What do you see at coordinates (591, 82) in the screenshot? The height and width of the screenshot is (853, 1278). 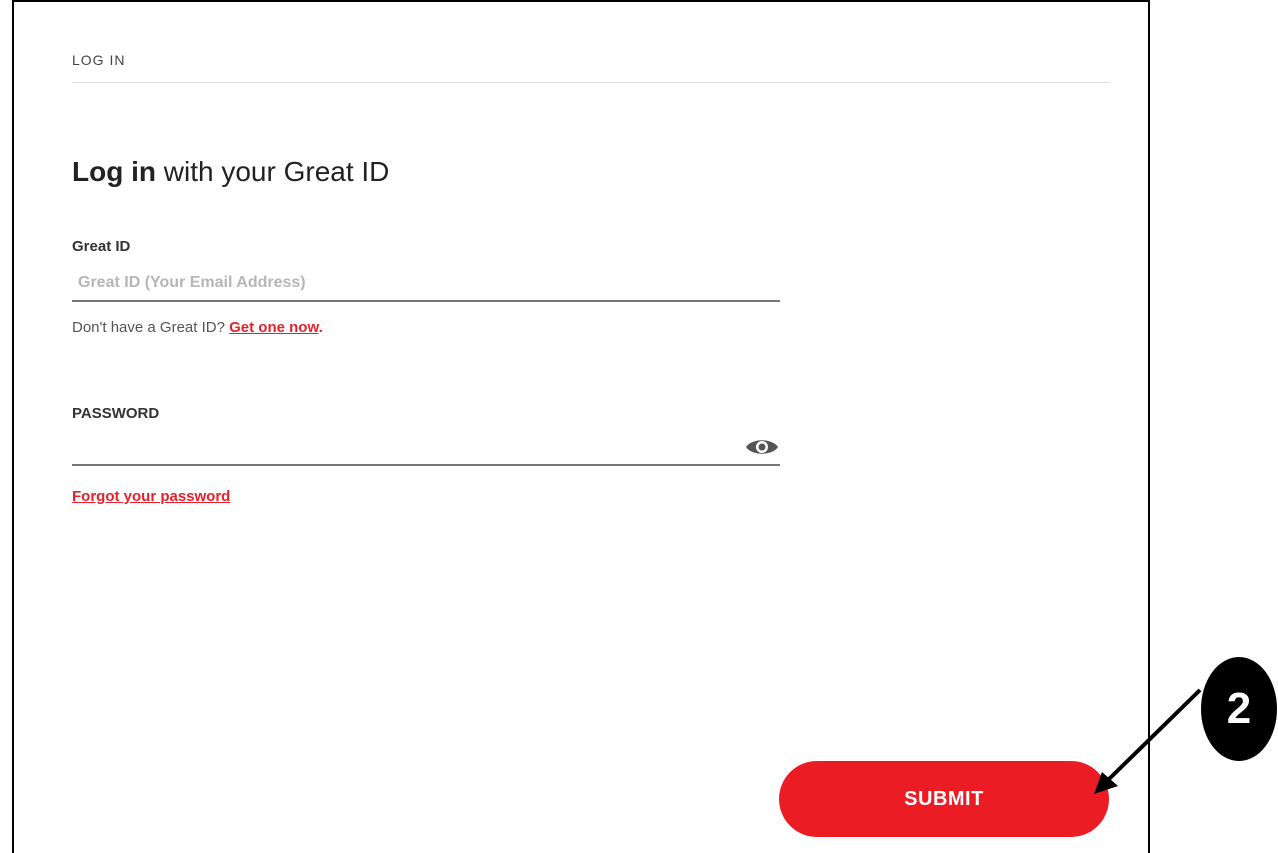 I see `section-divider` at bounding box center [591, 82].